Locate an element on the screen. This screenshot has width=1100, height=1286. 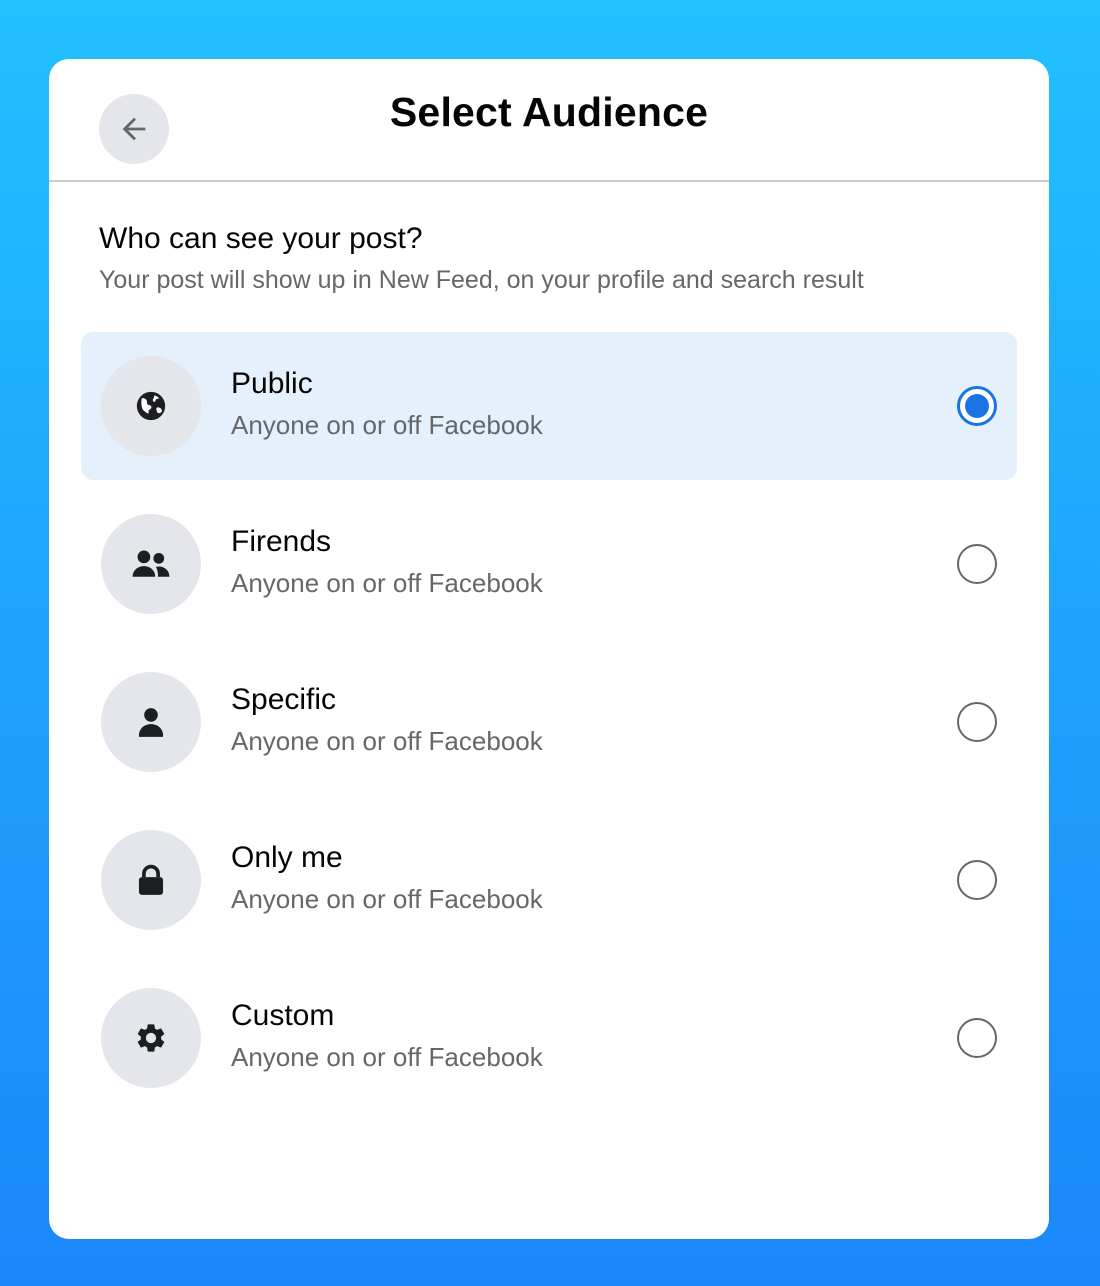
radio-specific is located at coordinates (977, 722).